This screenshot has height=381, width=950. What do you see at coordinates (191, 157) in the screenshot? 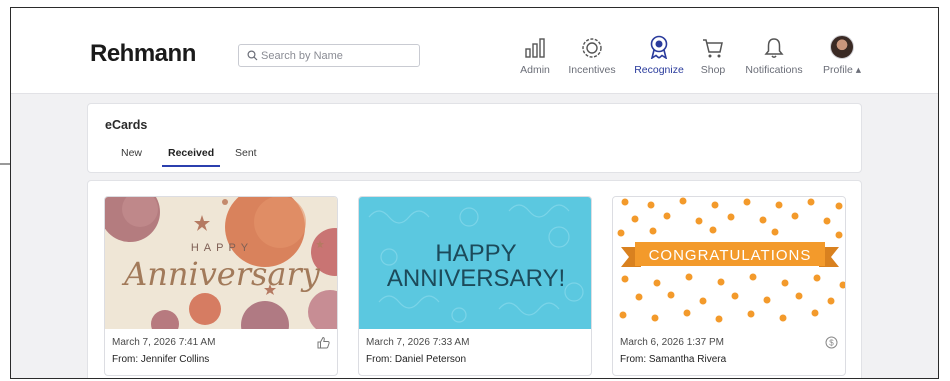
I see `tab-received: Received` at bounding box center [191, 157].